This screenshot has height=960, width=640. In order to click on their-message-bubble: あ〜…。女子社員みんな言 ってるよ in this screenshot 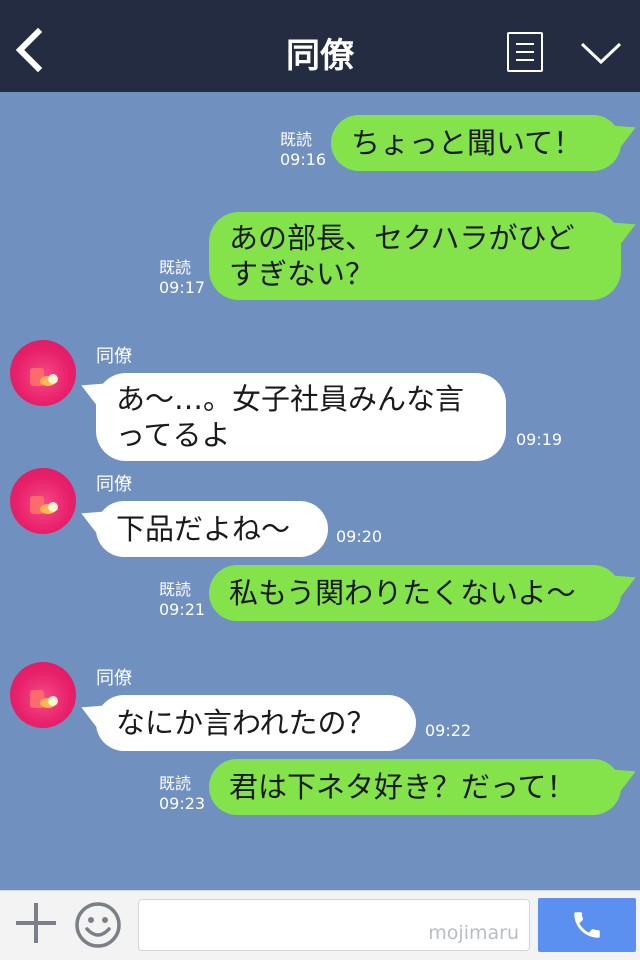, I will do `click(291, 417)`.